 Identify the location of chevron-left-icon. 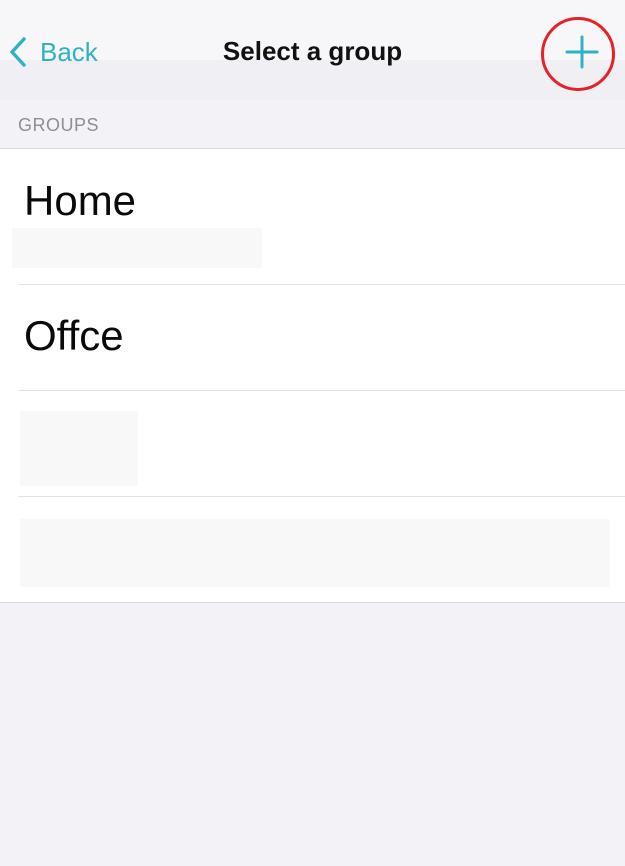
(18, 52).